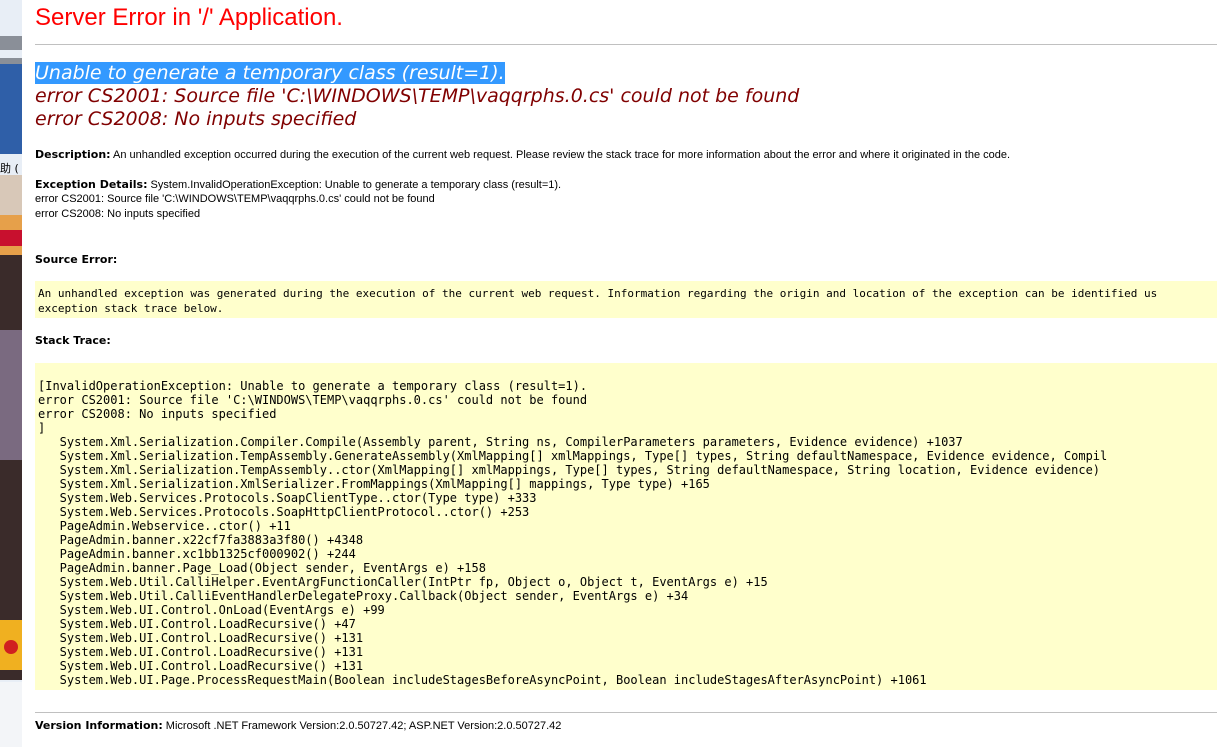  What do you see at coordinates (99, 725) in the screenshot?
I see `version-label: Version Information:` at bounding box center [99, 725].